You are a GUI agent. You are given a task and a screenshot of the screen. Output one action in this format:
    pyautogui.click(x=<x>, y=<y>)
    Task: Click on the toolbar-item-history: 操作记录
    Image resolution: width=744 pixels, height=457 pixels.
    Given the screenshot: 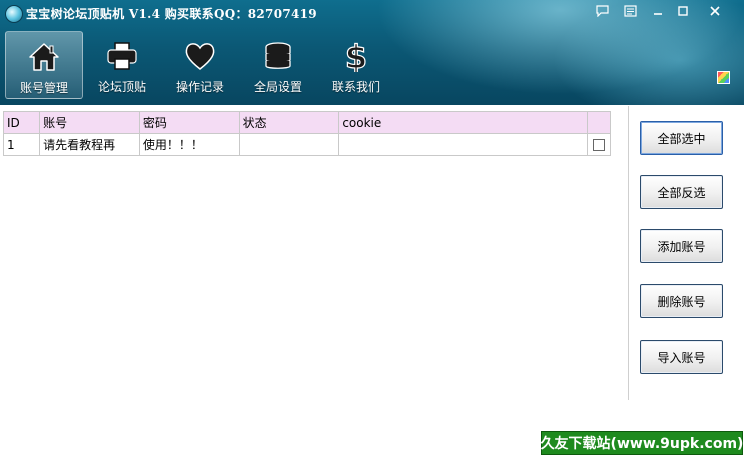 What is the action you would take?
    pyautogui.click(x=200, y=65)
    